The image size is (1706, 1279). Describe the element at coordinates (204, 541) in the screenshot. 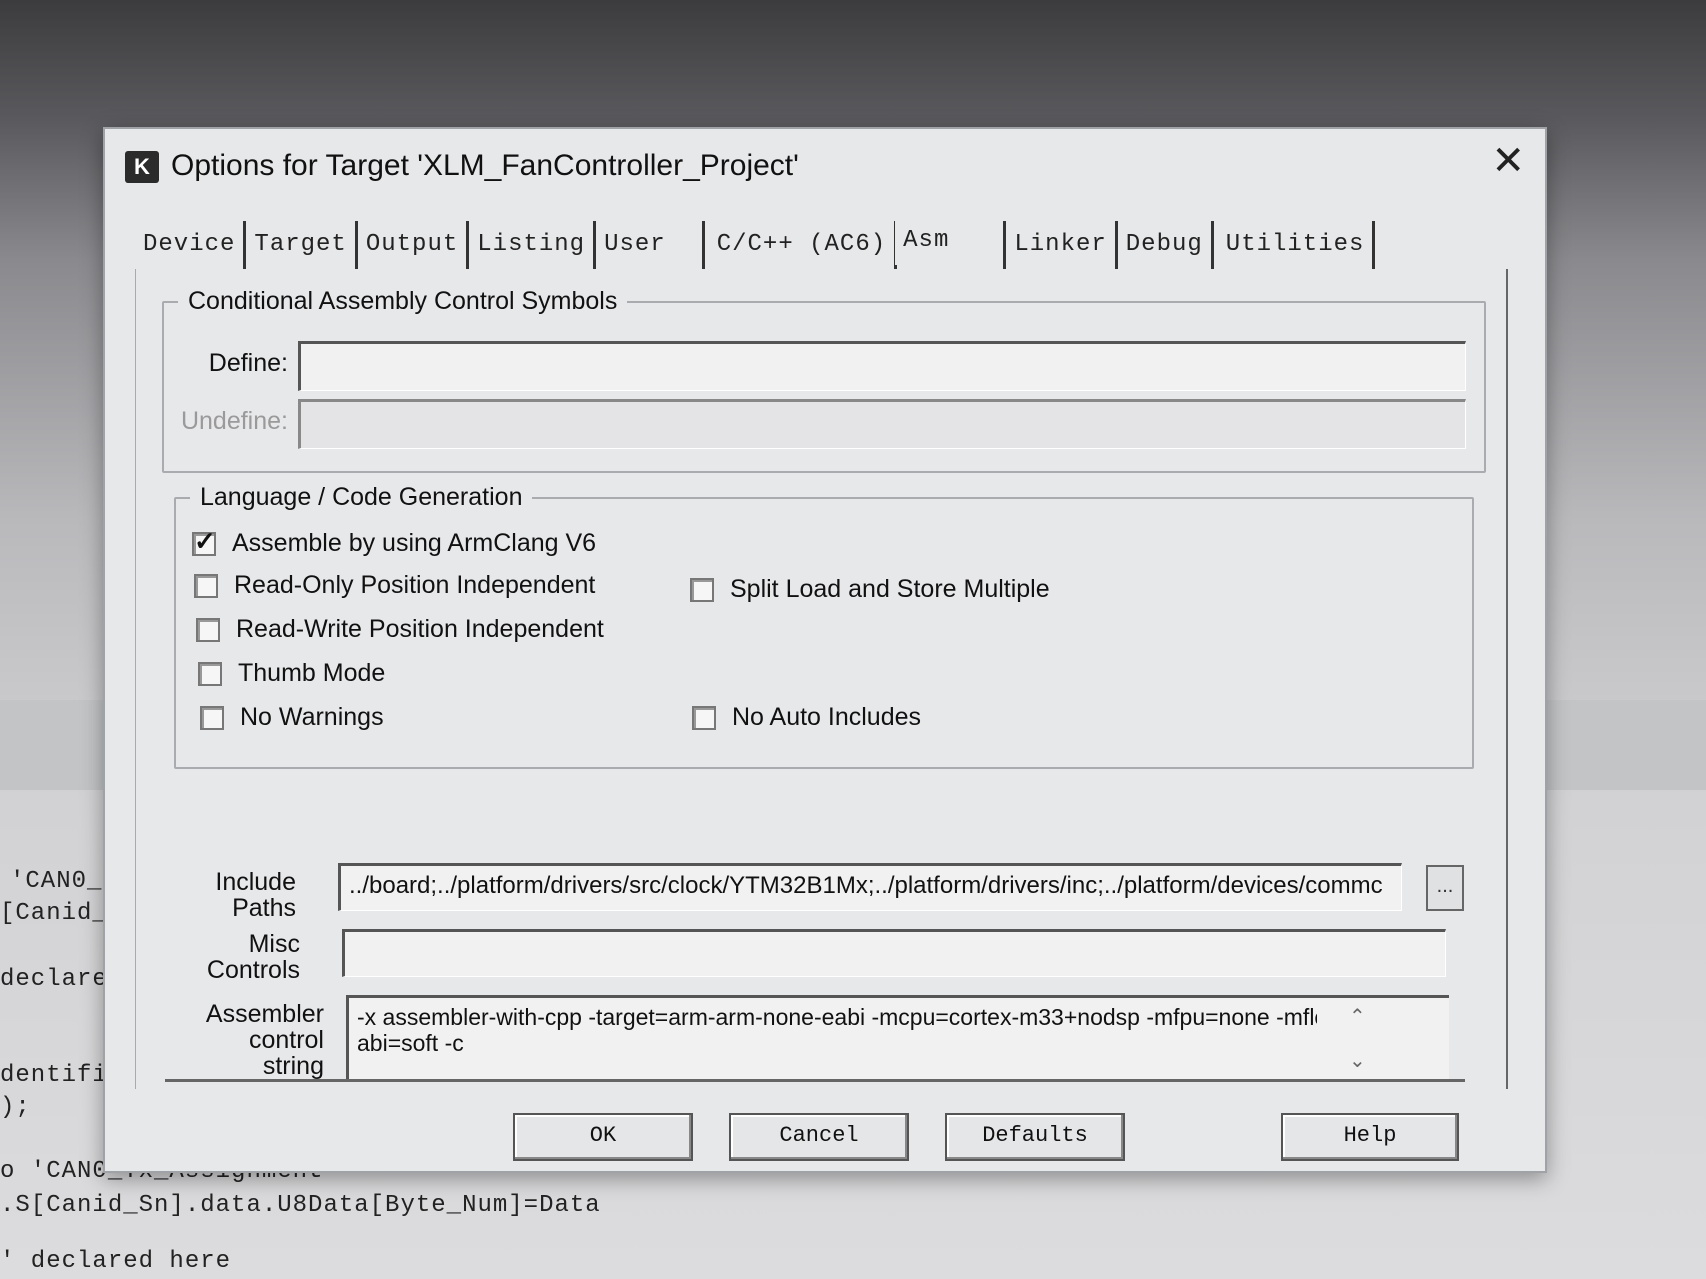

I see `checkbox-checked` at that location.